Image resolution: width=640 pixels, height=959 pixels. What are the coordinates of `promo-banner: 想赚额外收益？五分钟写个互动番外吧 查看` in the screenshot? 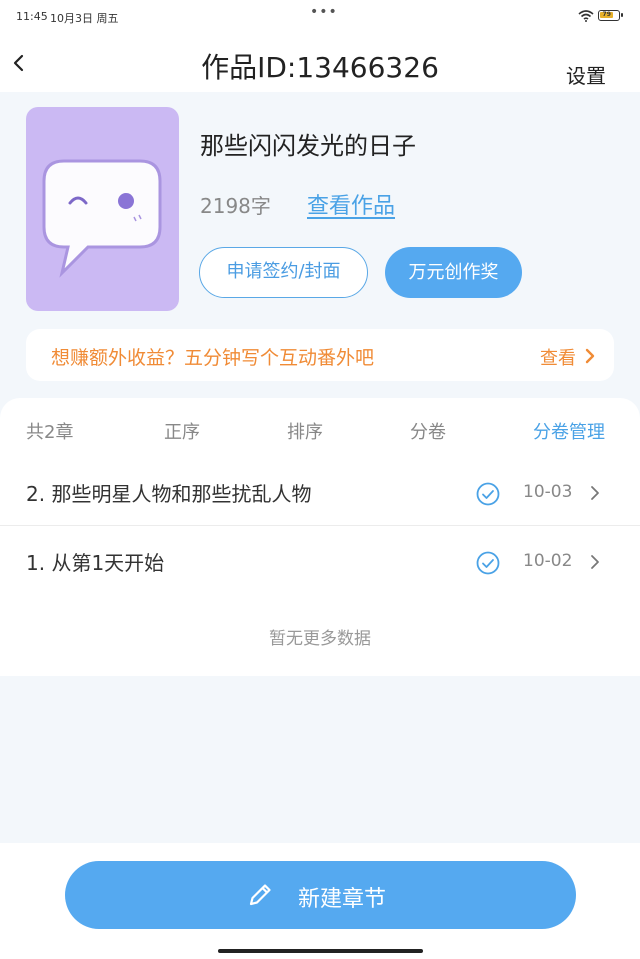 It's located at (320, 355).